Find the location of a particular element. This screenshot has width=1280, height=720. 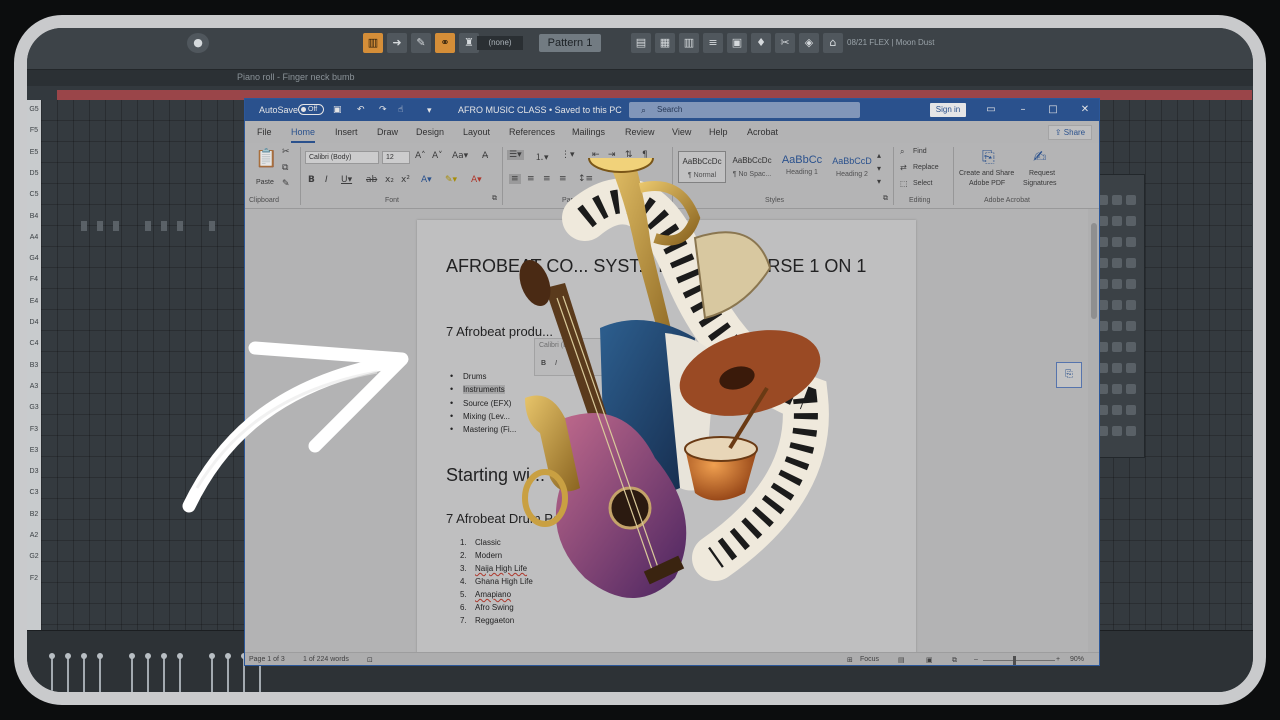

fl-arrow-icon: ➜ is located at coordinates (397, 43).